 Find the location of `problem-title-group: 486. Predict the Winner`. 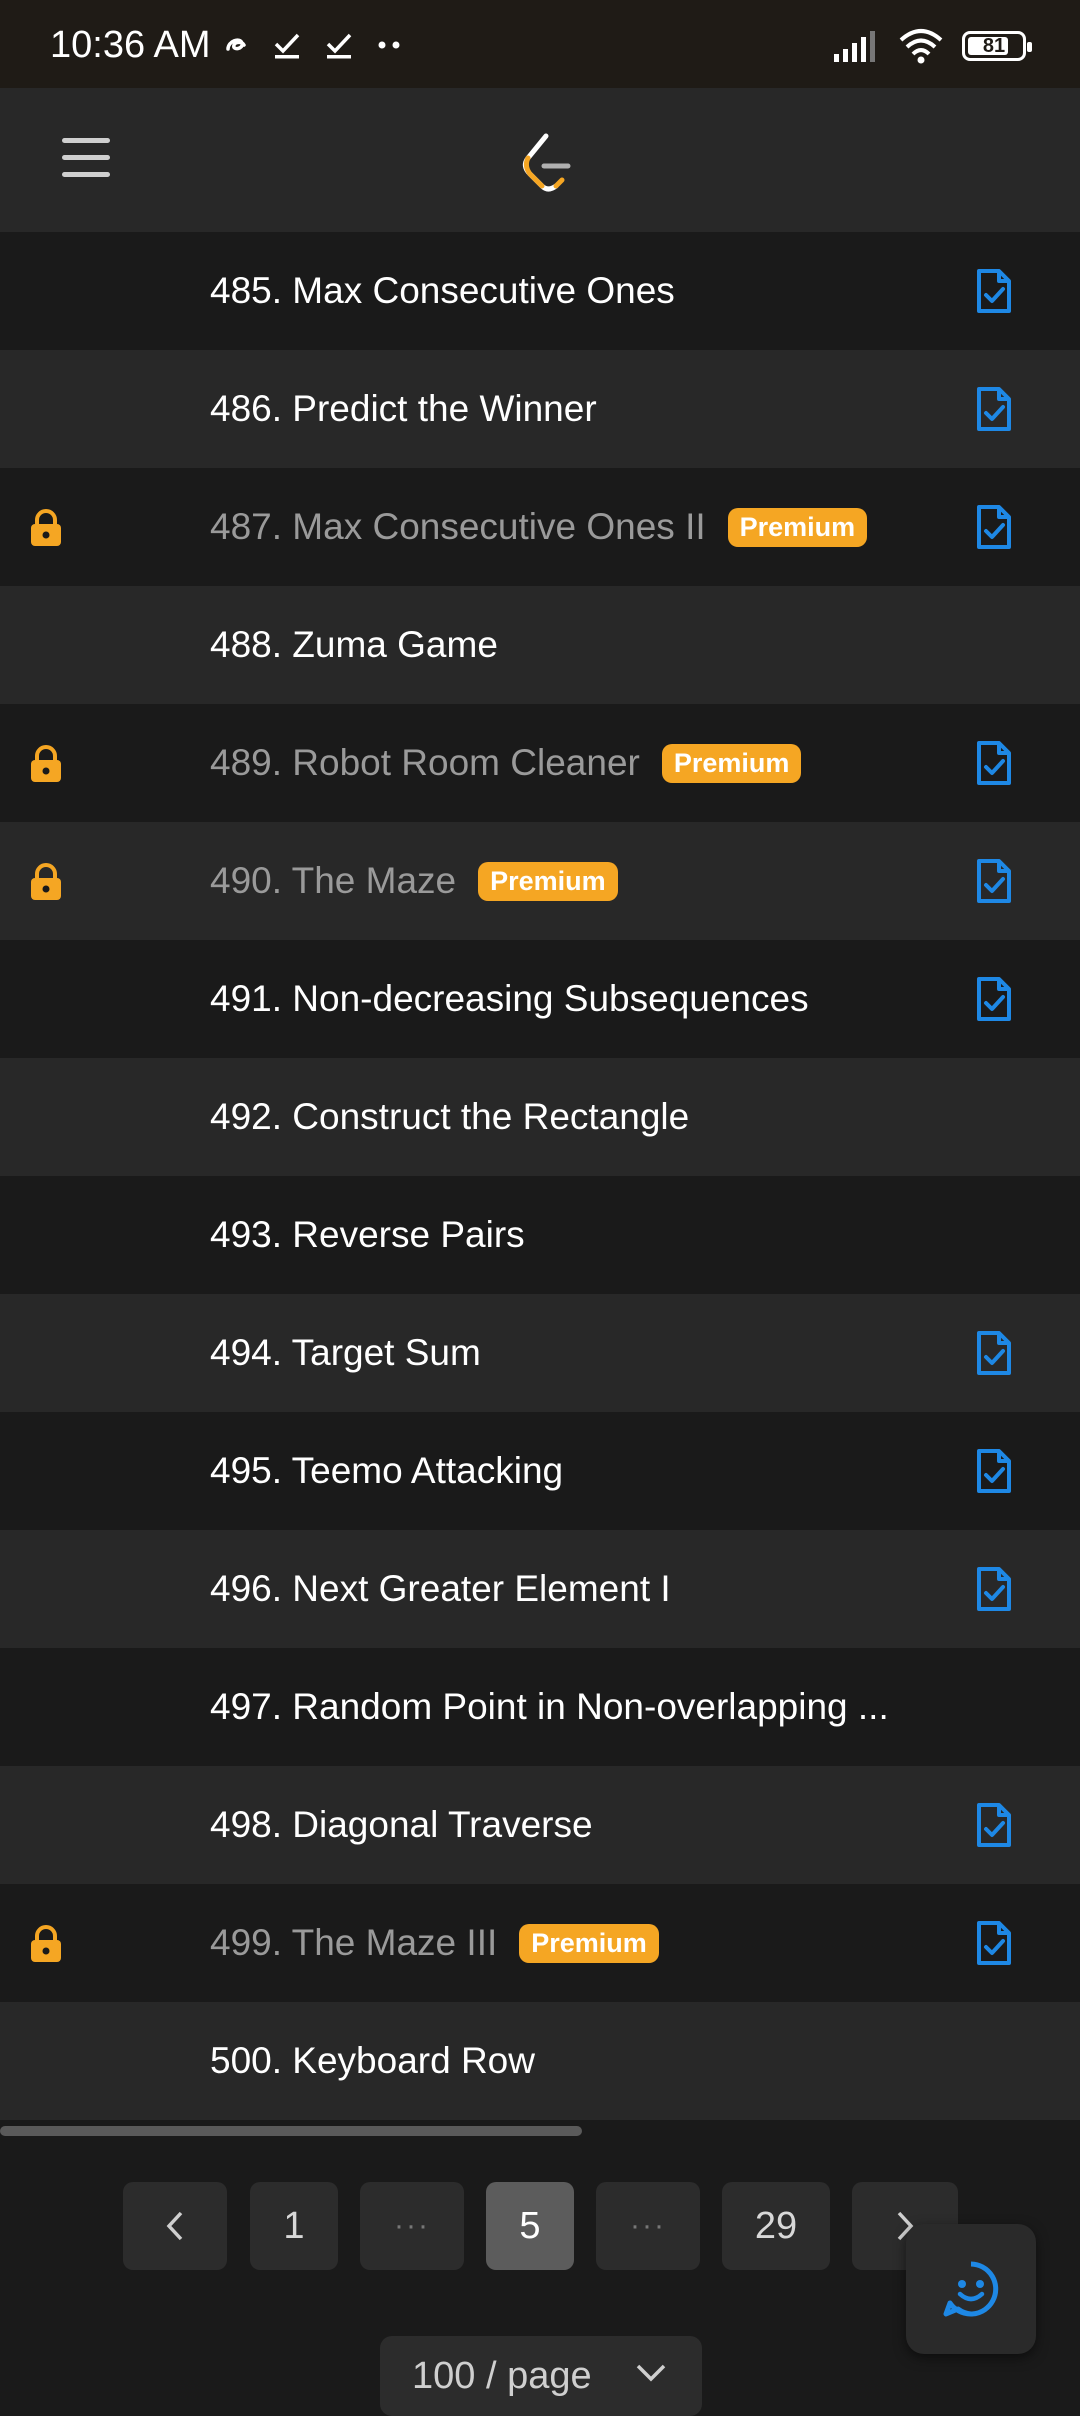

problem-title-group: 486. Predict the Winner is located at coordinates (403, 409).